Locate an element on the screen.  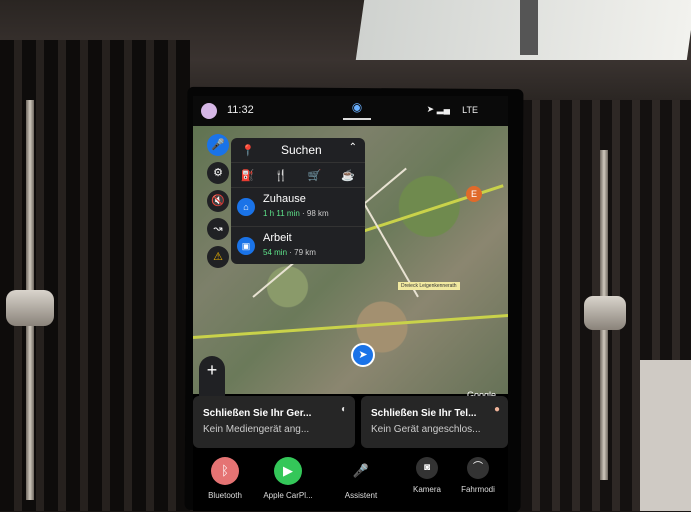
route-icon: ↝ is located at coordinates (218, 229).